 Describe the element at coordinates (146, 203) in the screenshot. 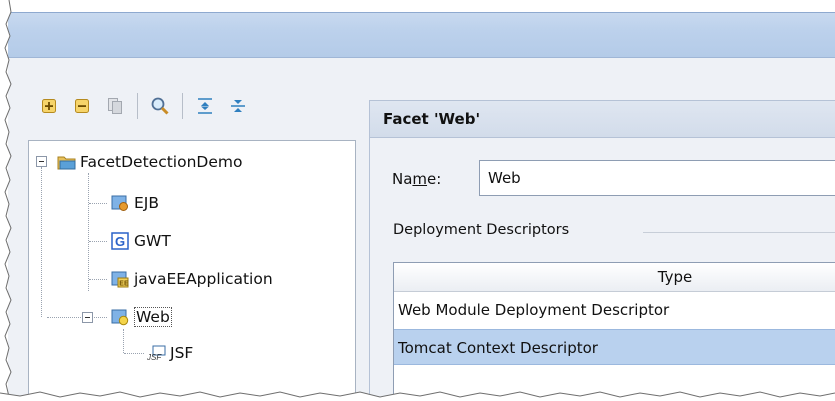

I see `tree-item-label: EJB` at that location.